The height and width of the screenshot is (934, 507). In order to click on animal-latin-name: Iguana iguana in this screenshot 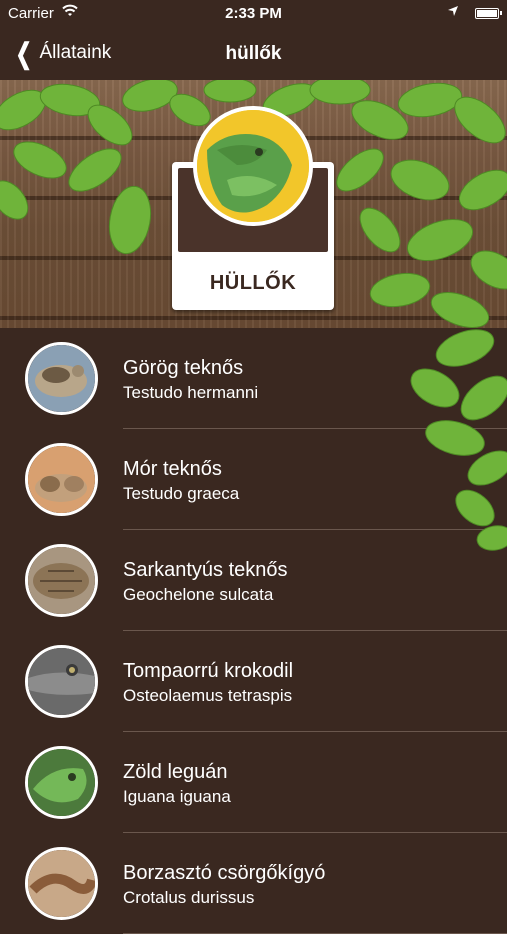, I will do `click(177, 796)`.